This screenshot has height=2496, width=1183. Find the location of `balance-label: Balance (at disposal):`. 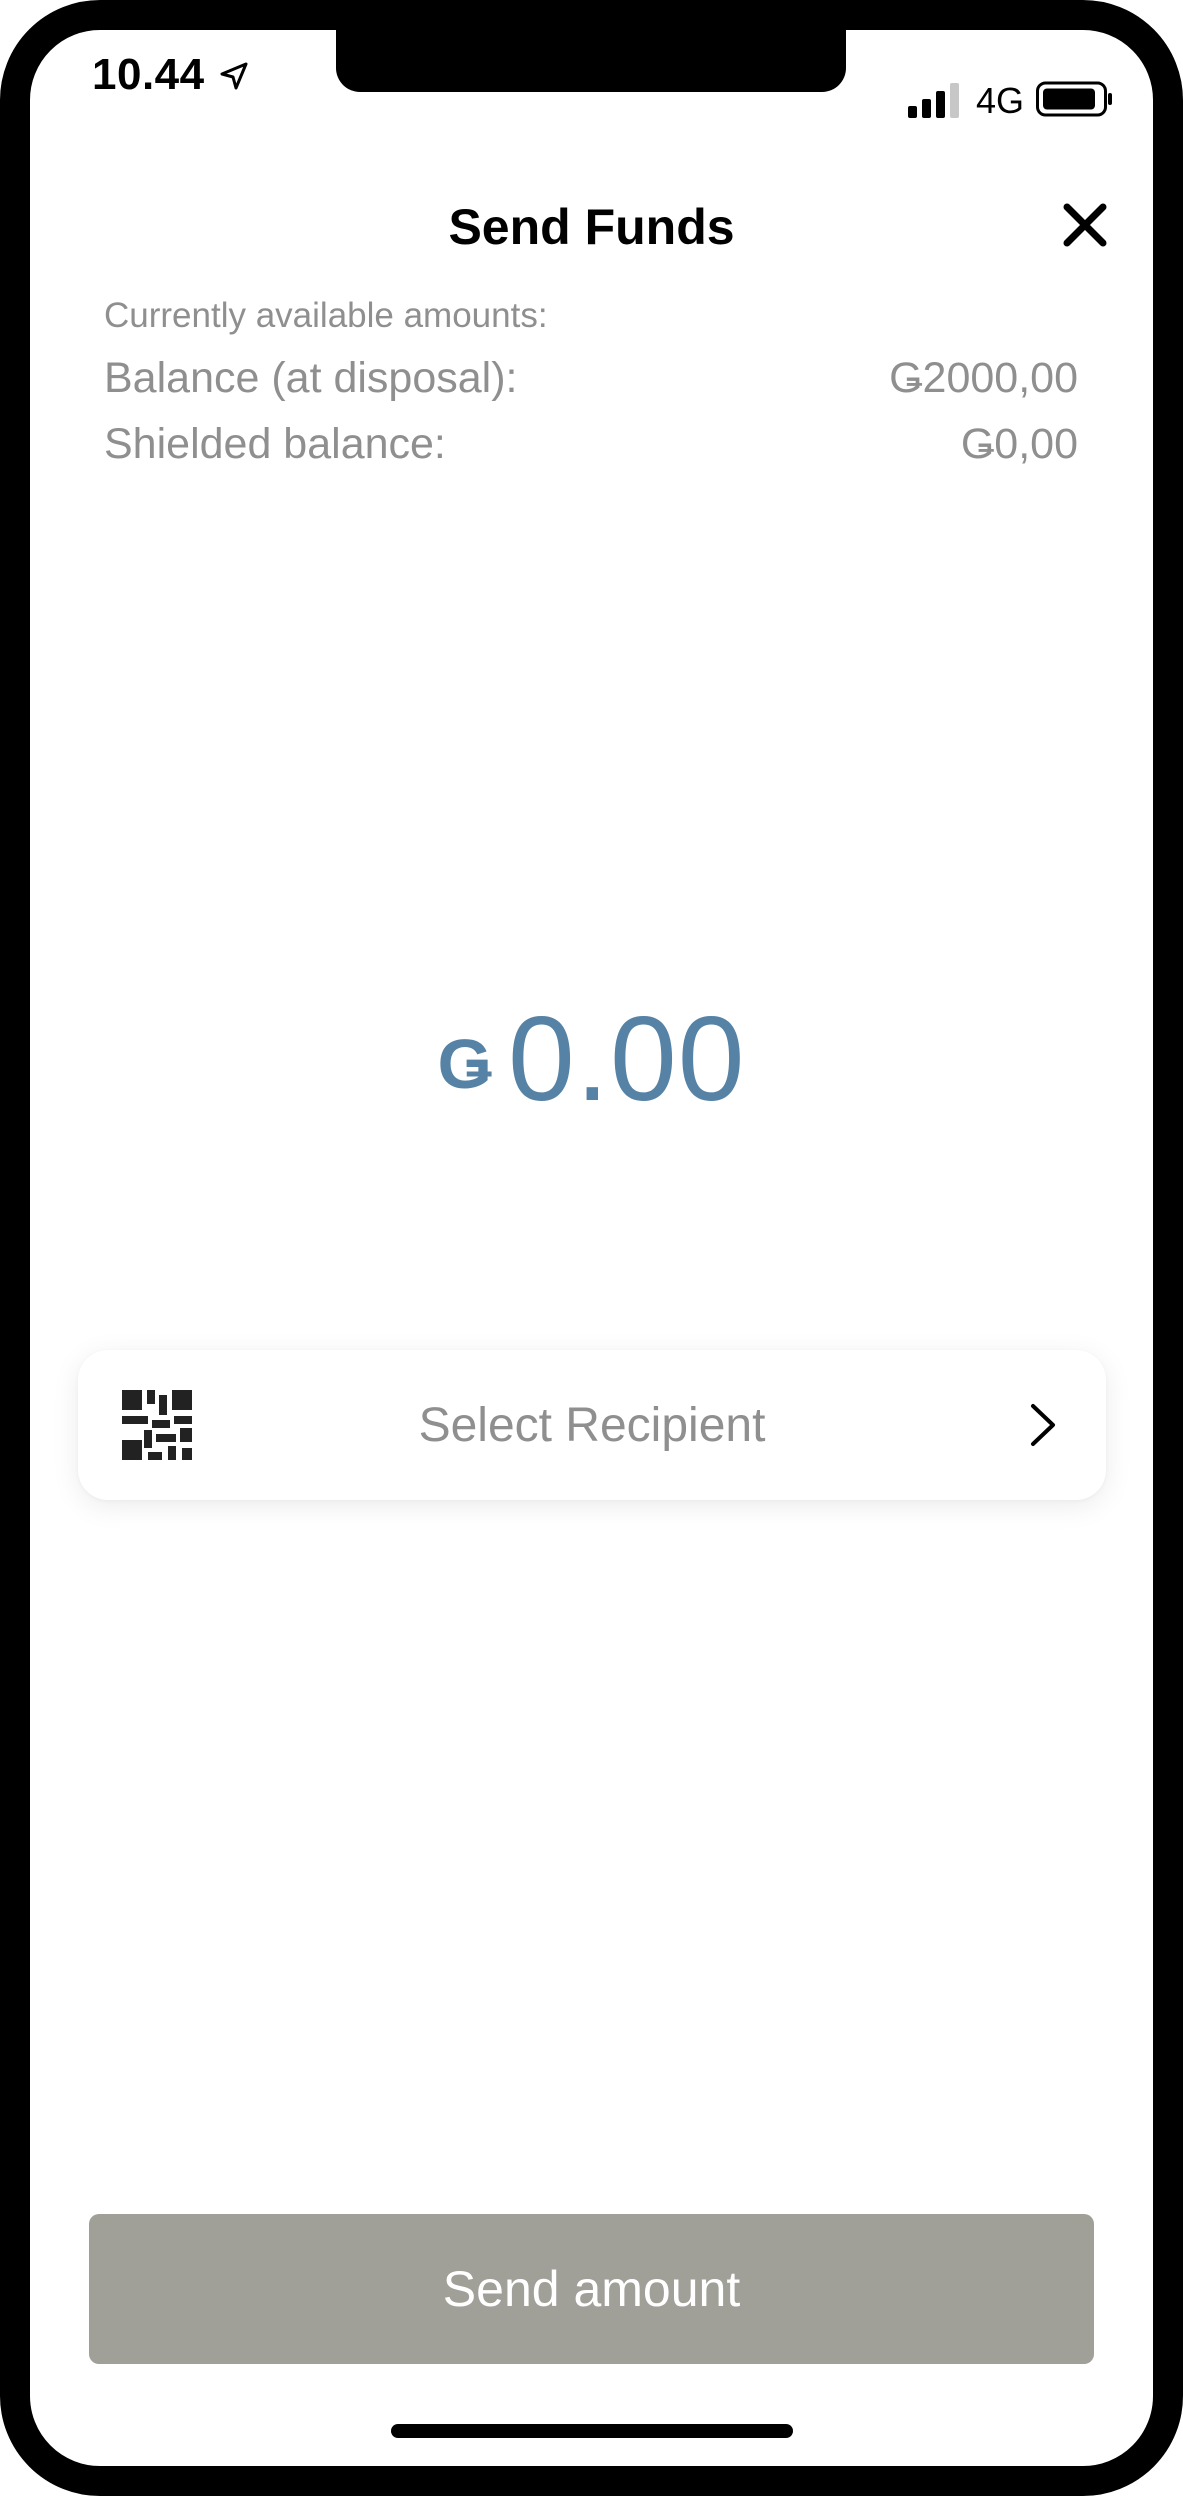

balance-label: Balance (at disposal): is located at coordinates (311, 378).